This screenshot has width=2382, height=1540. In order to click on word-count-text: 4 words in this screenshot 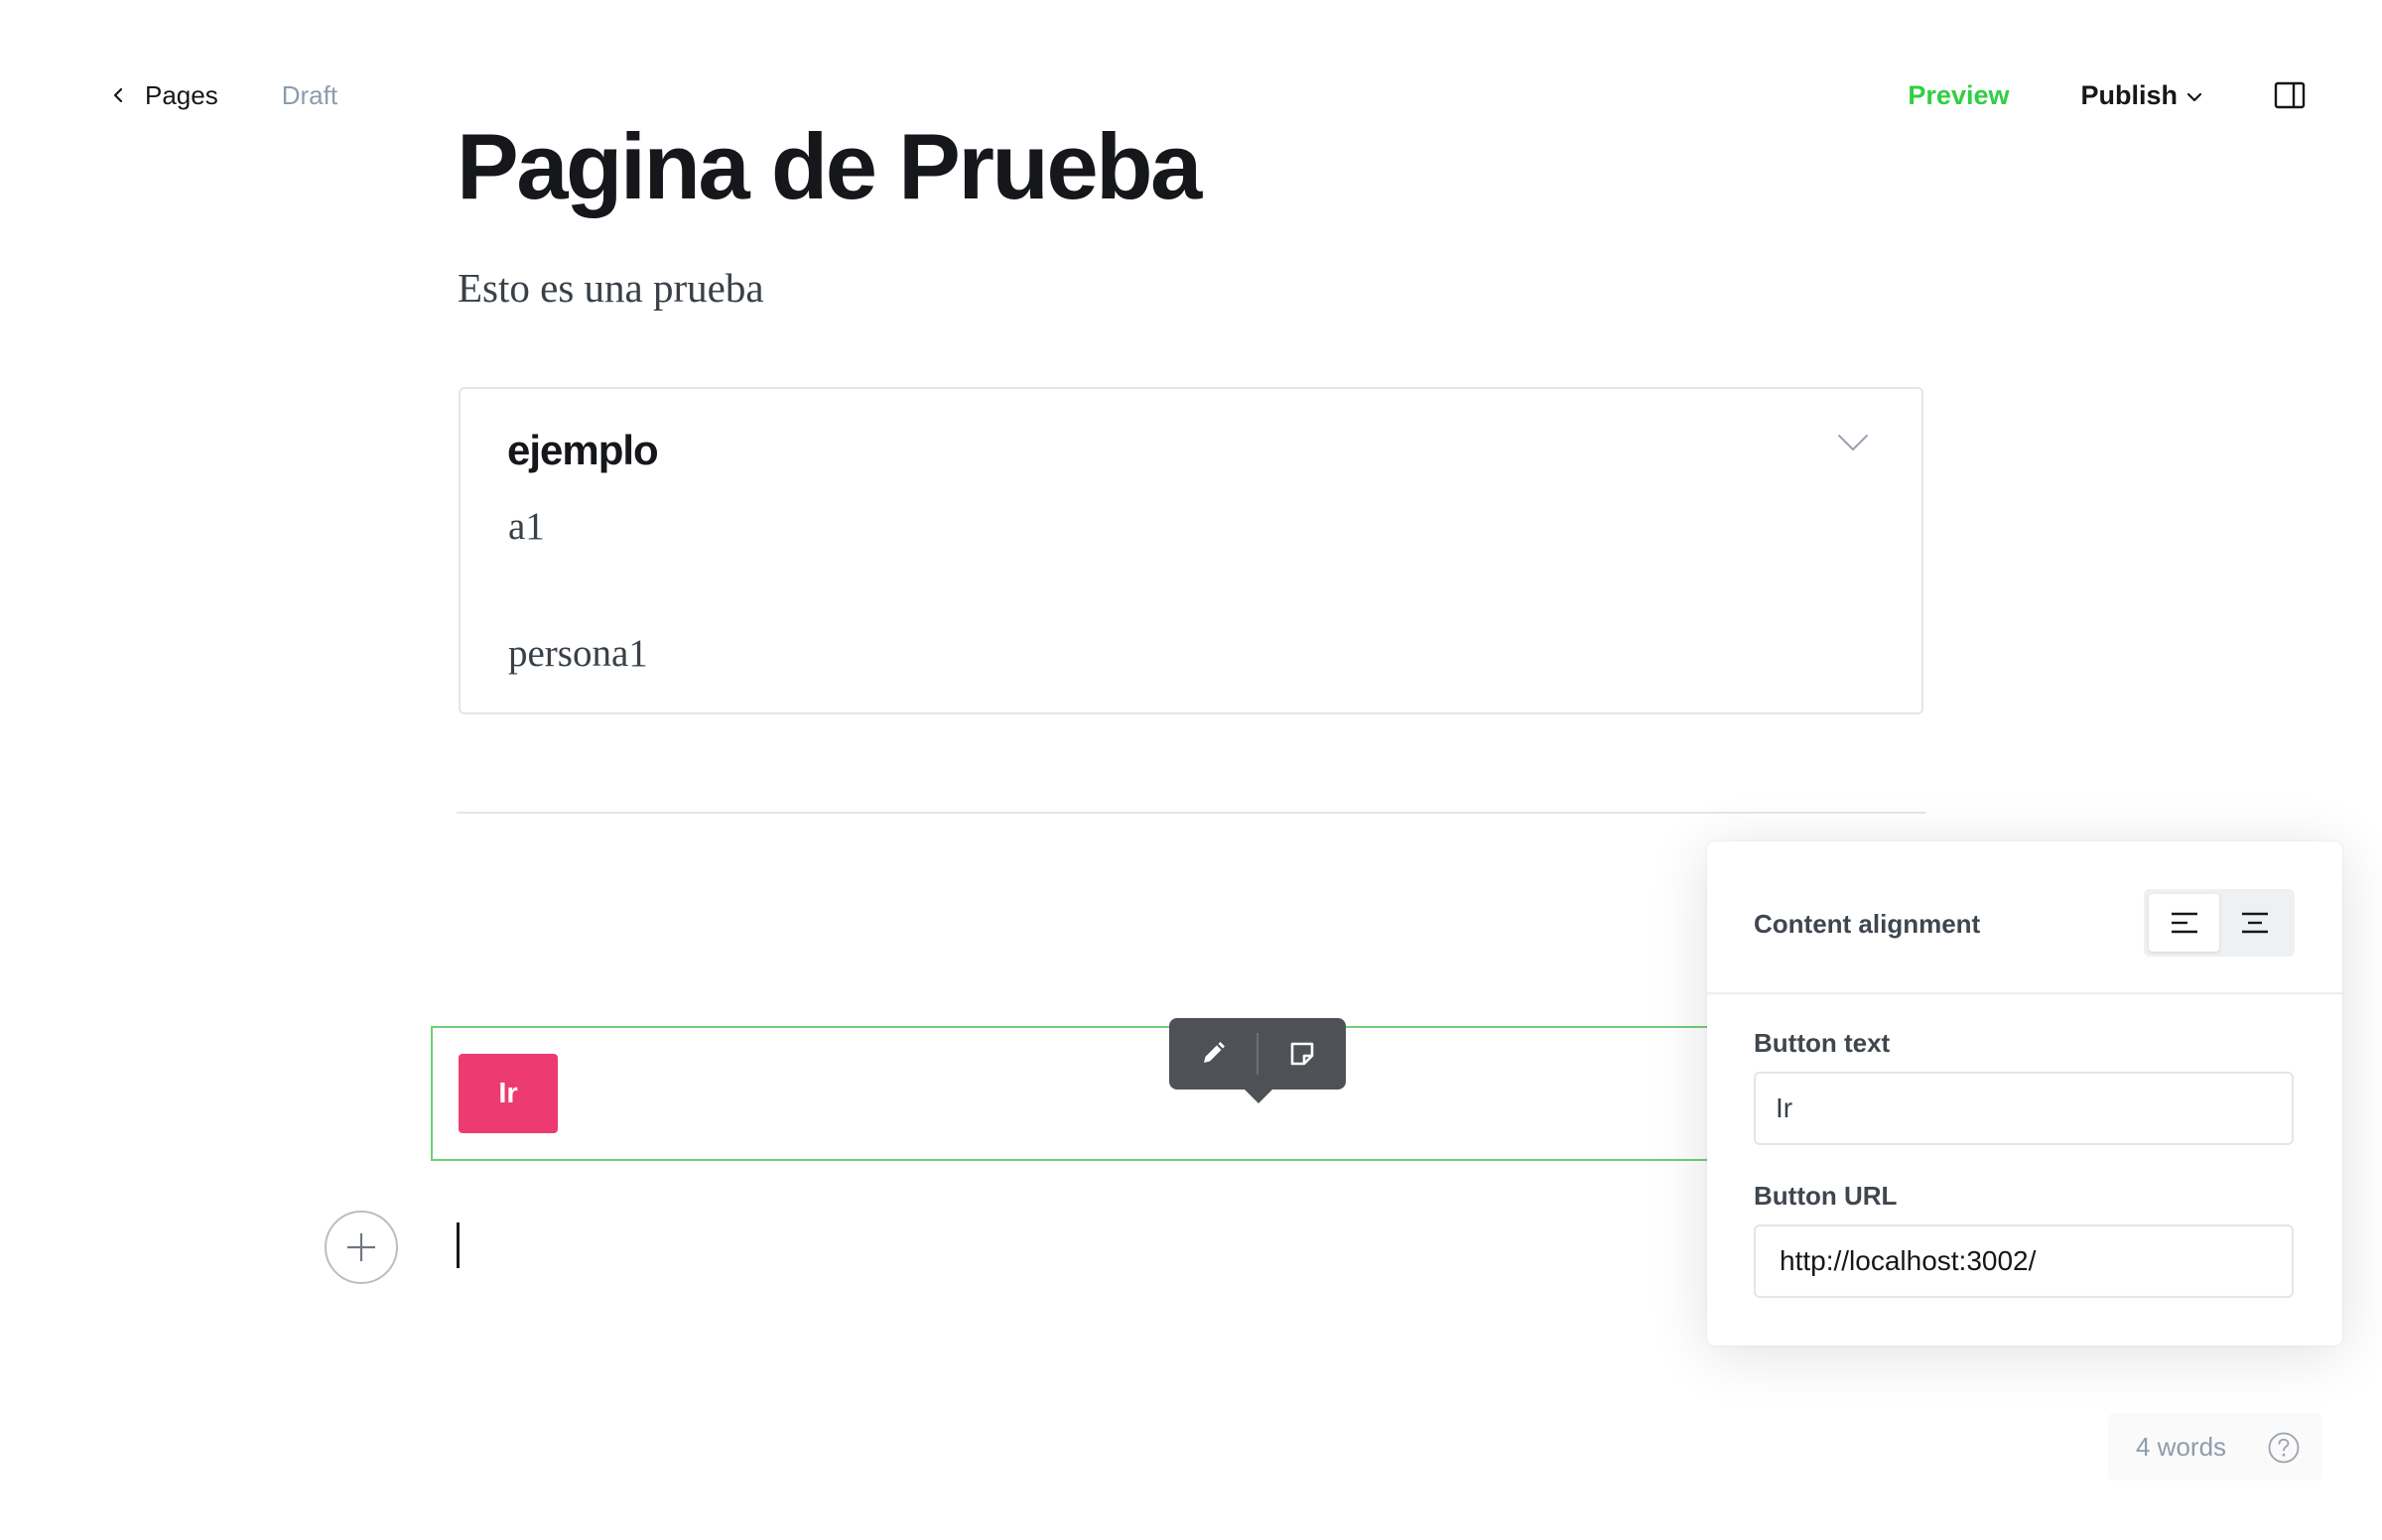, I will do `click(2181, 1446)`.